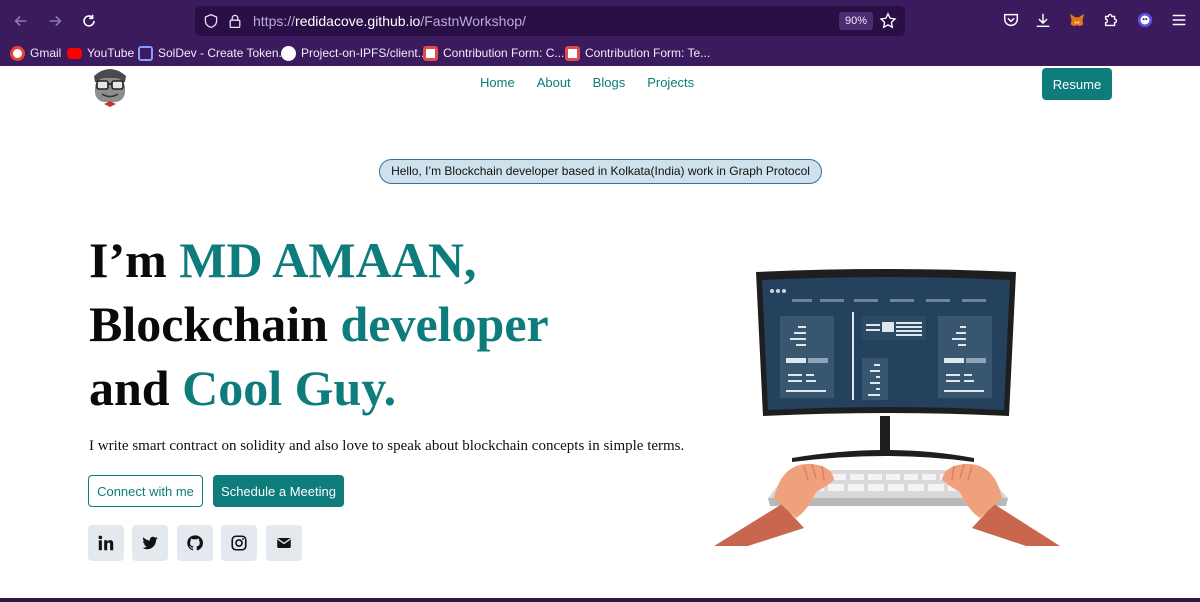  Describe the element at coordinates (289, 388) in the screenshot. I see `headline-tagline: Cool Guy.` at that location.